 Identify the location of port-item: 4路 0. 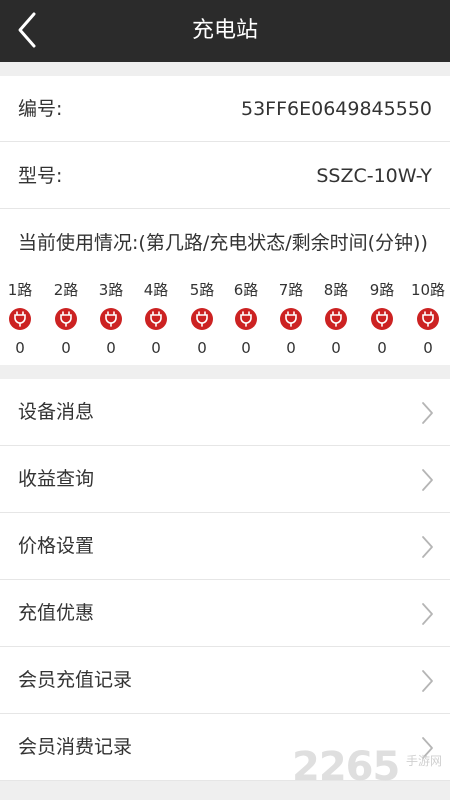
(156, 318).